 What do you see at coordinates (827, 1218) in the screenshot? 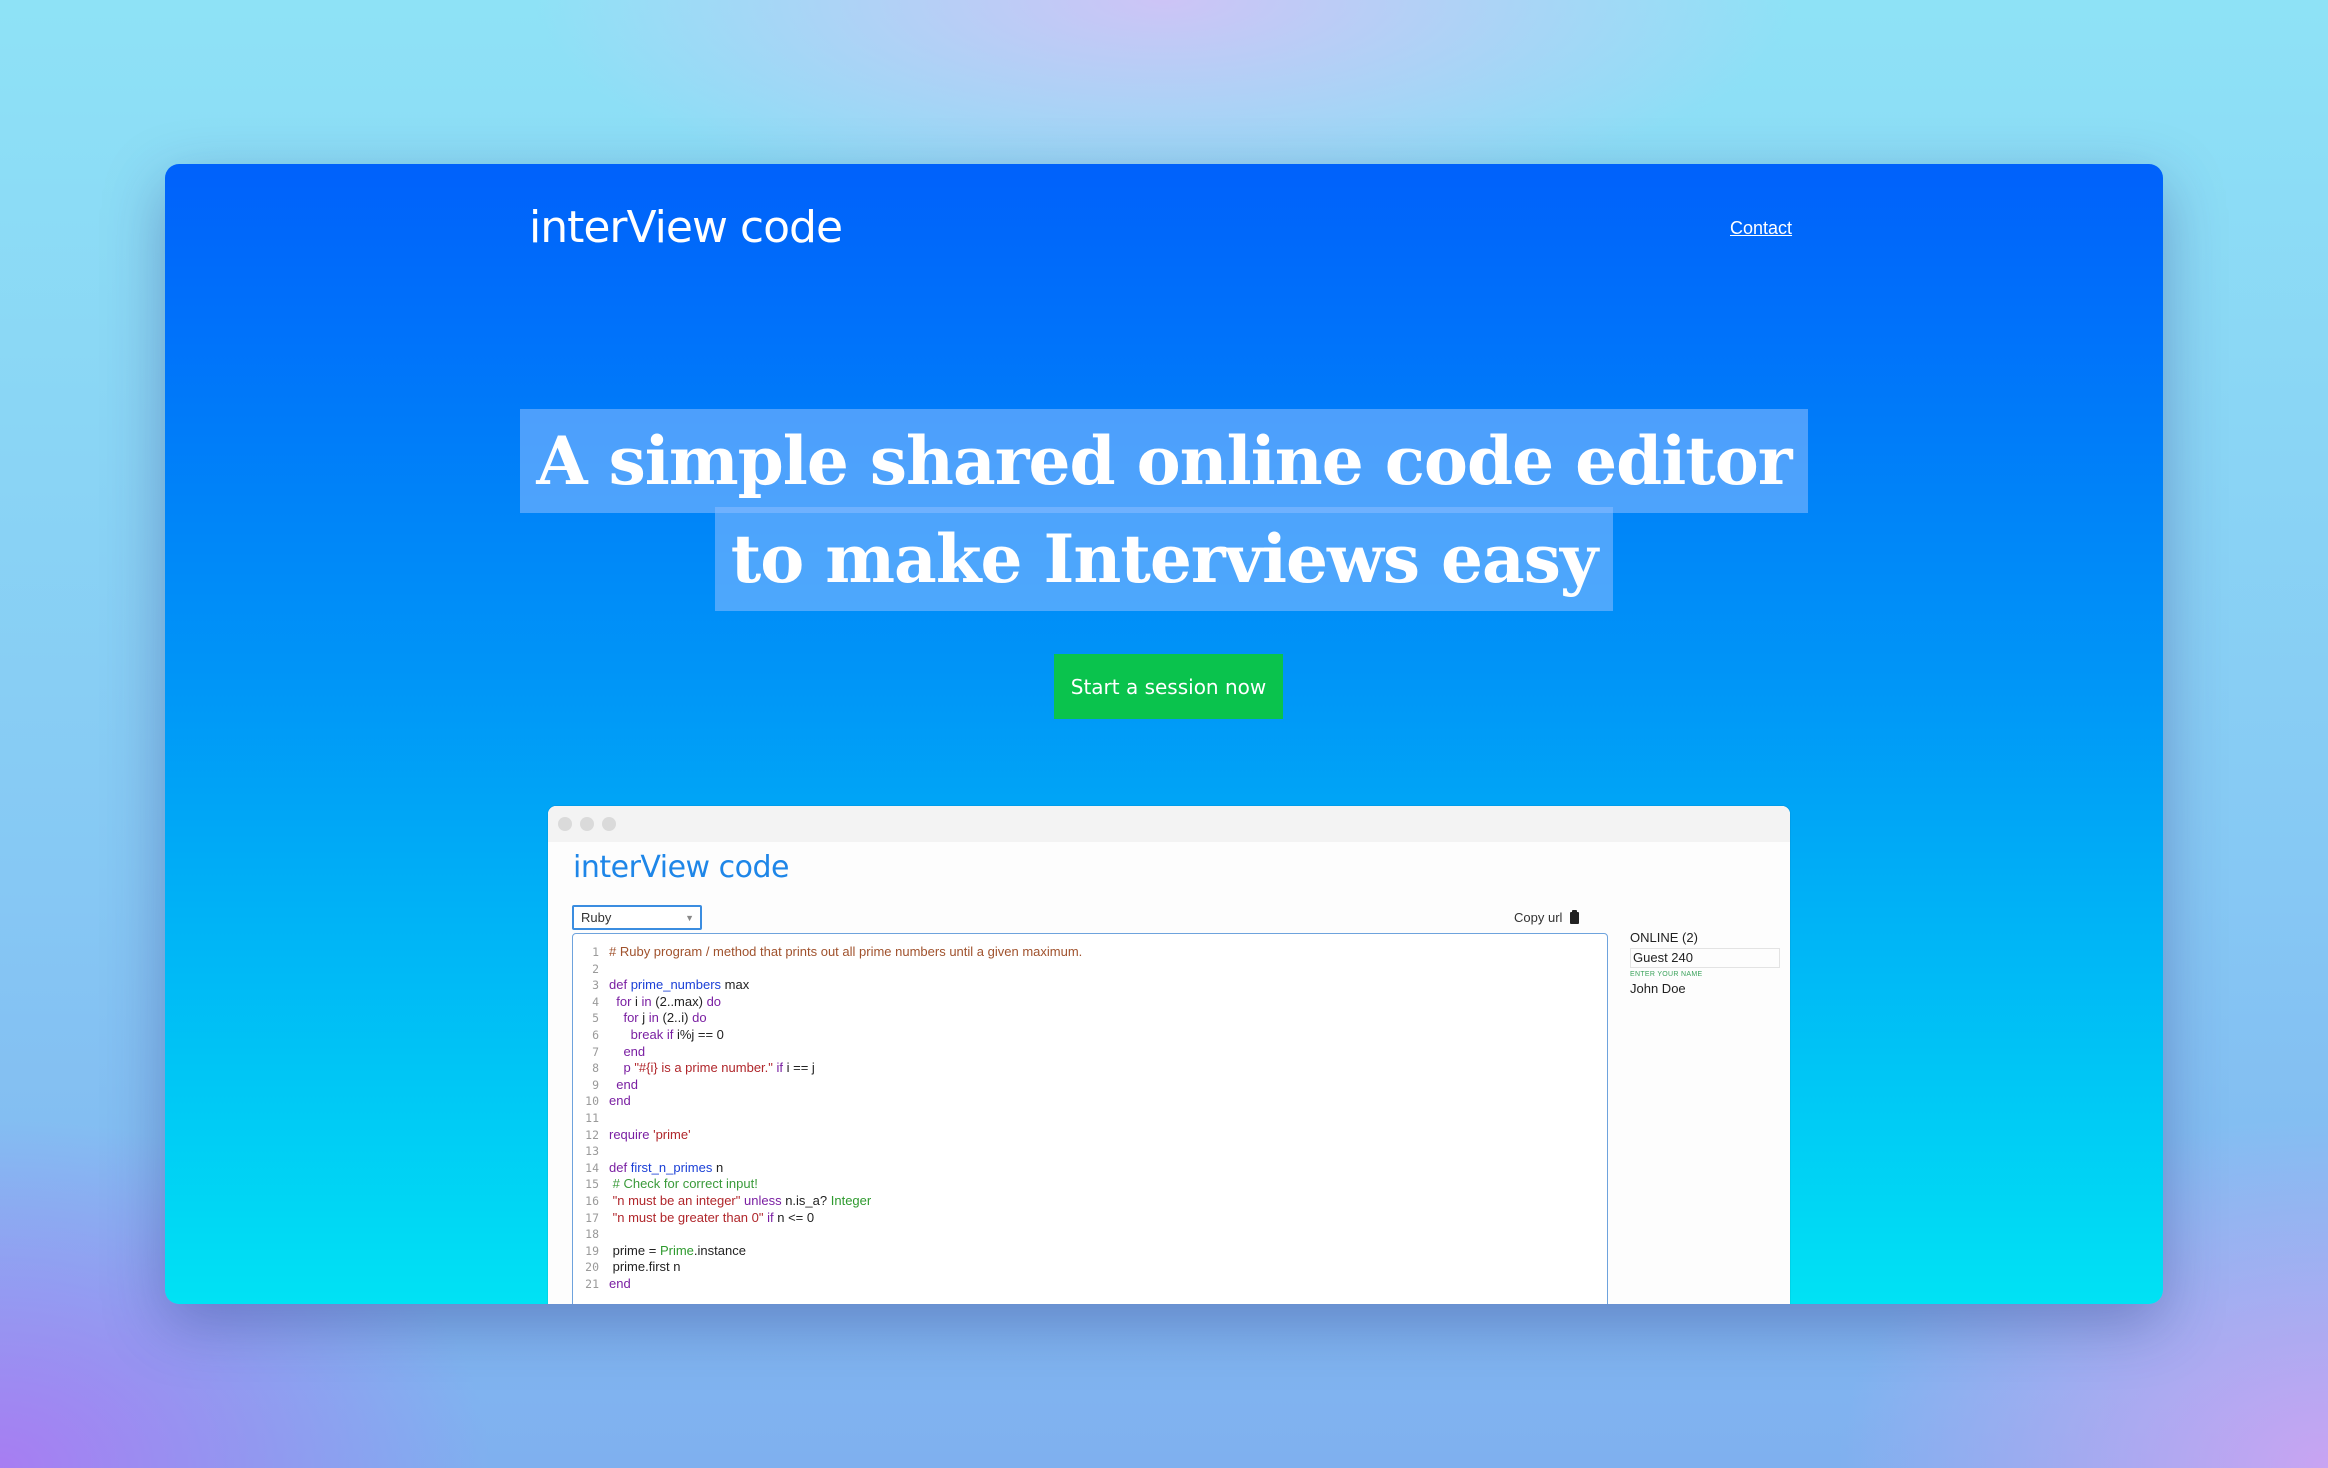
I see `code-line: 17 "n must be greater than 0" if n <= 0` at bounding box center [827, 1218].